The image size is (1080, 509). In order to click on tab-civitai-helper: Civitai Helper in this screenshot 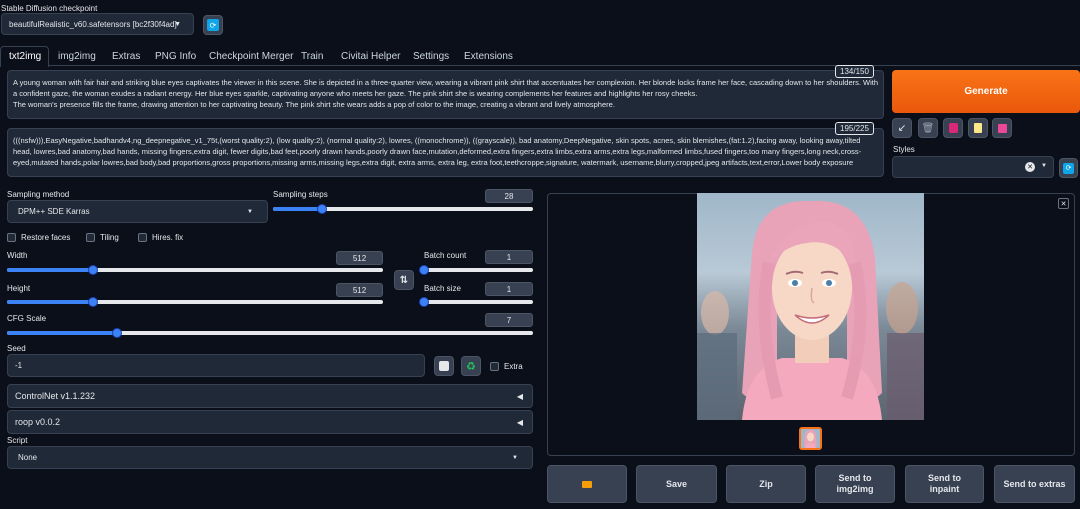, I will do `click(370, 56)`.